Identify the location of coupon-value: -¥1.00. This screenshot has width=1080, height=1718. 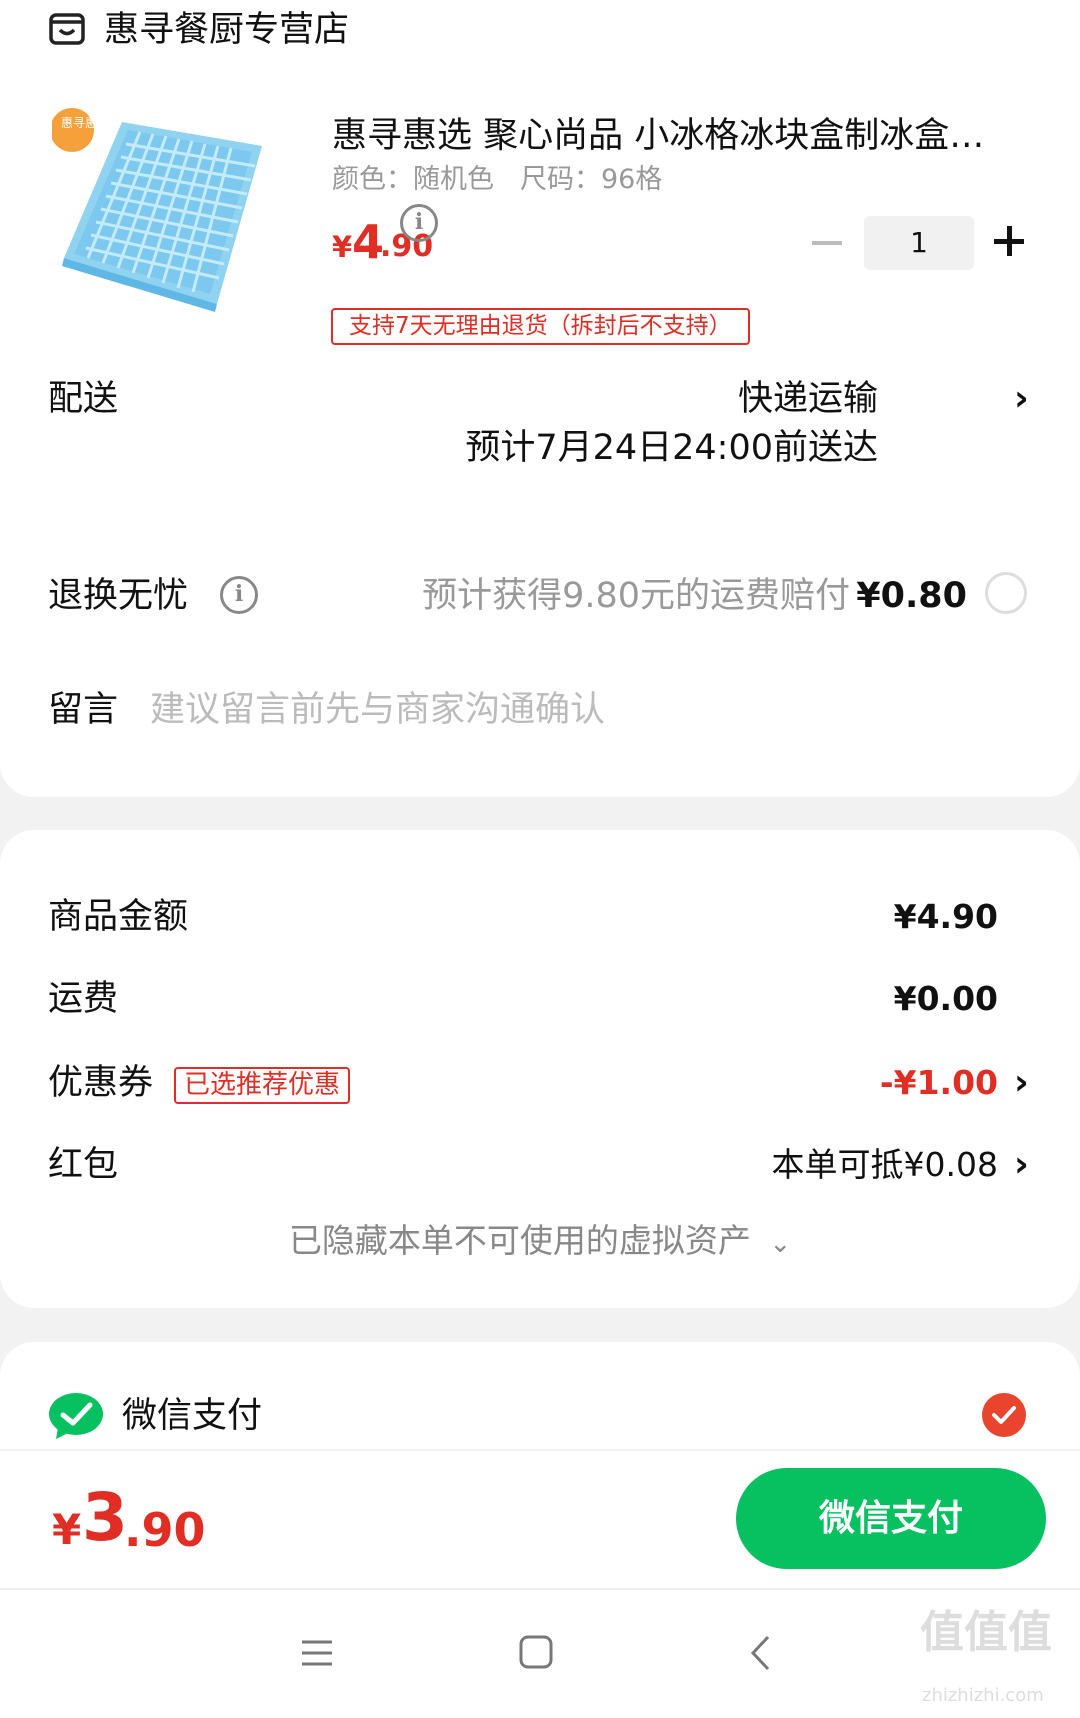
(939, 1083).